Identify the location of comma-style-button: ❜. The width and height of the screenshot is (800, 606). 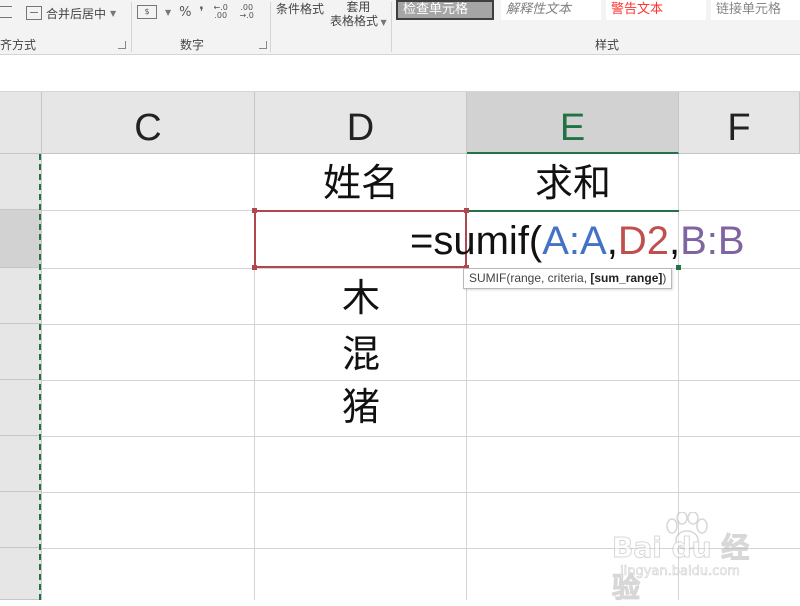
(202, 12).